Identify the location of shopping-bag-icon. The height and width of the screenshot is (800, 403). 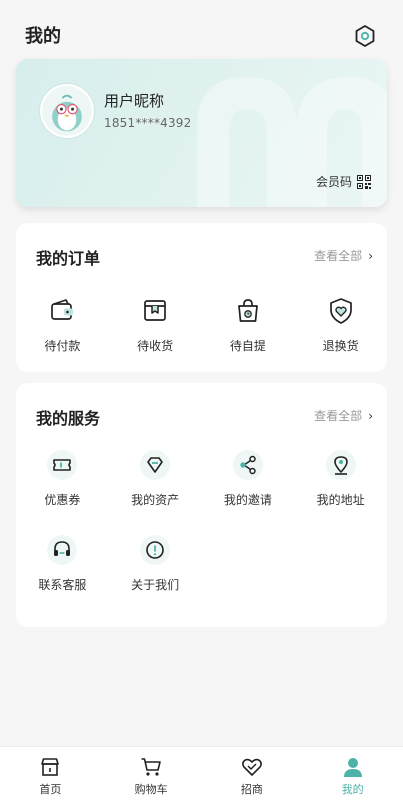
(248, 311).